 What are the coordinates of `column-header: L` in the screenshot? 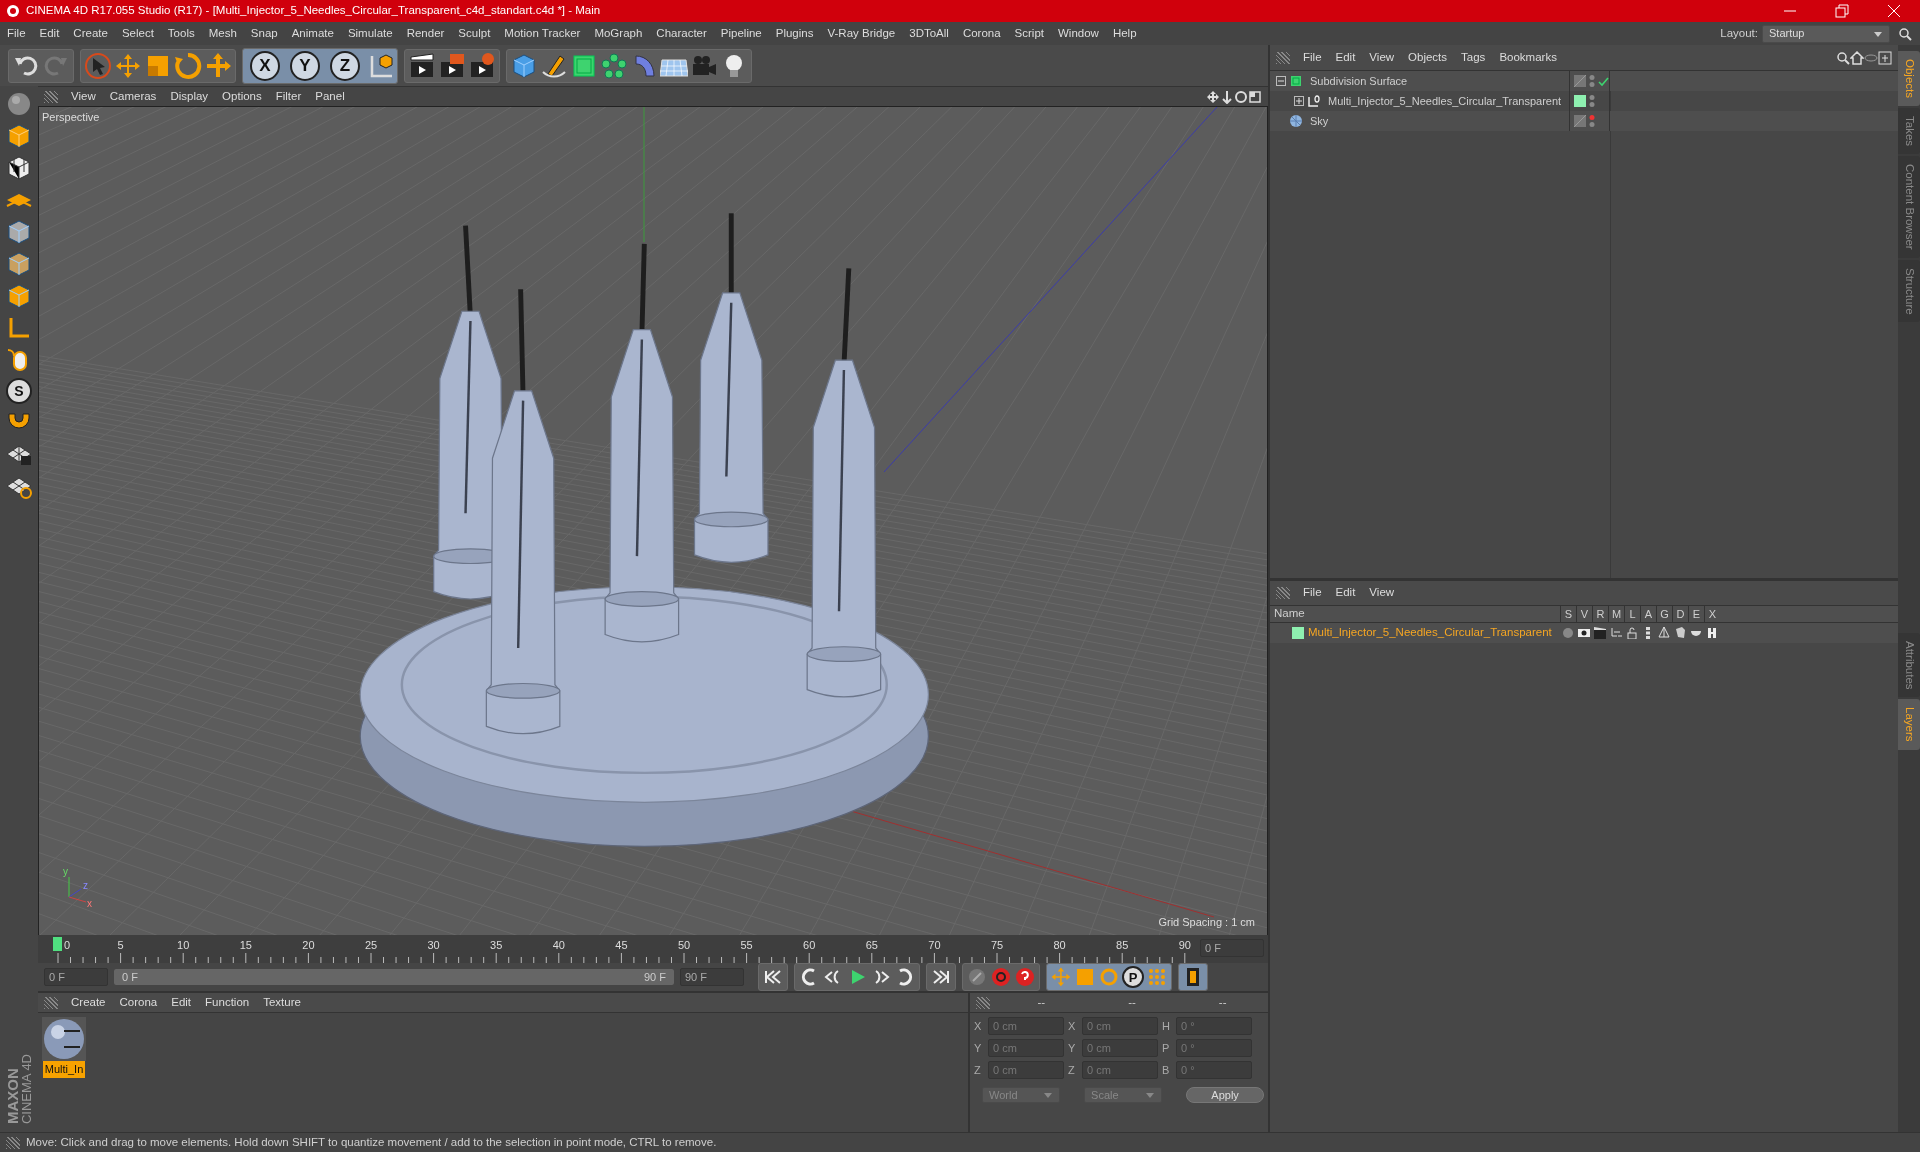 It's located at (1632, 614).